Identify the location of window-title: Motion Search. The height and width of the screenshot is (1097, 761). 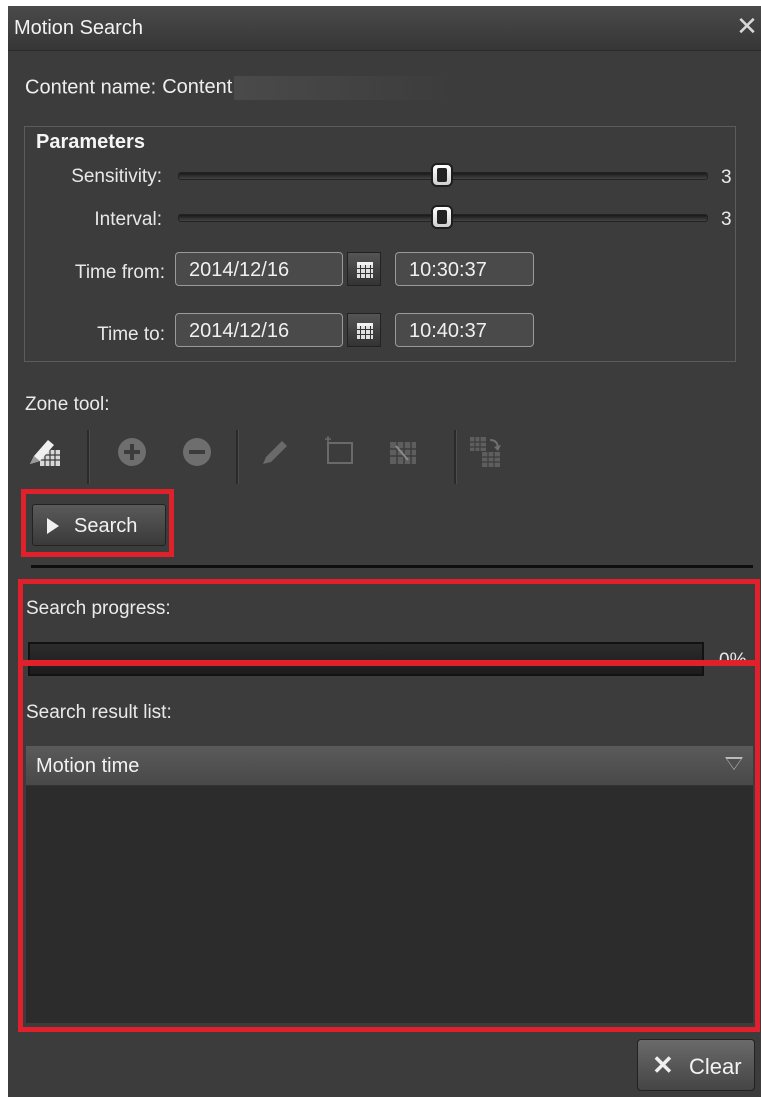
(78, 28).